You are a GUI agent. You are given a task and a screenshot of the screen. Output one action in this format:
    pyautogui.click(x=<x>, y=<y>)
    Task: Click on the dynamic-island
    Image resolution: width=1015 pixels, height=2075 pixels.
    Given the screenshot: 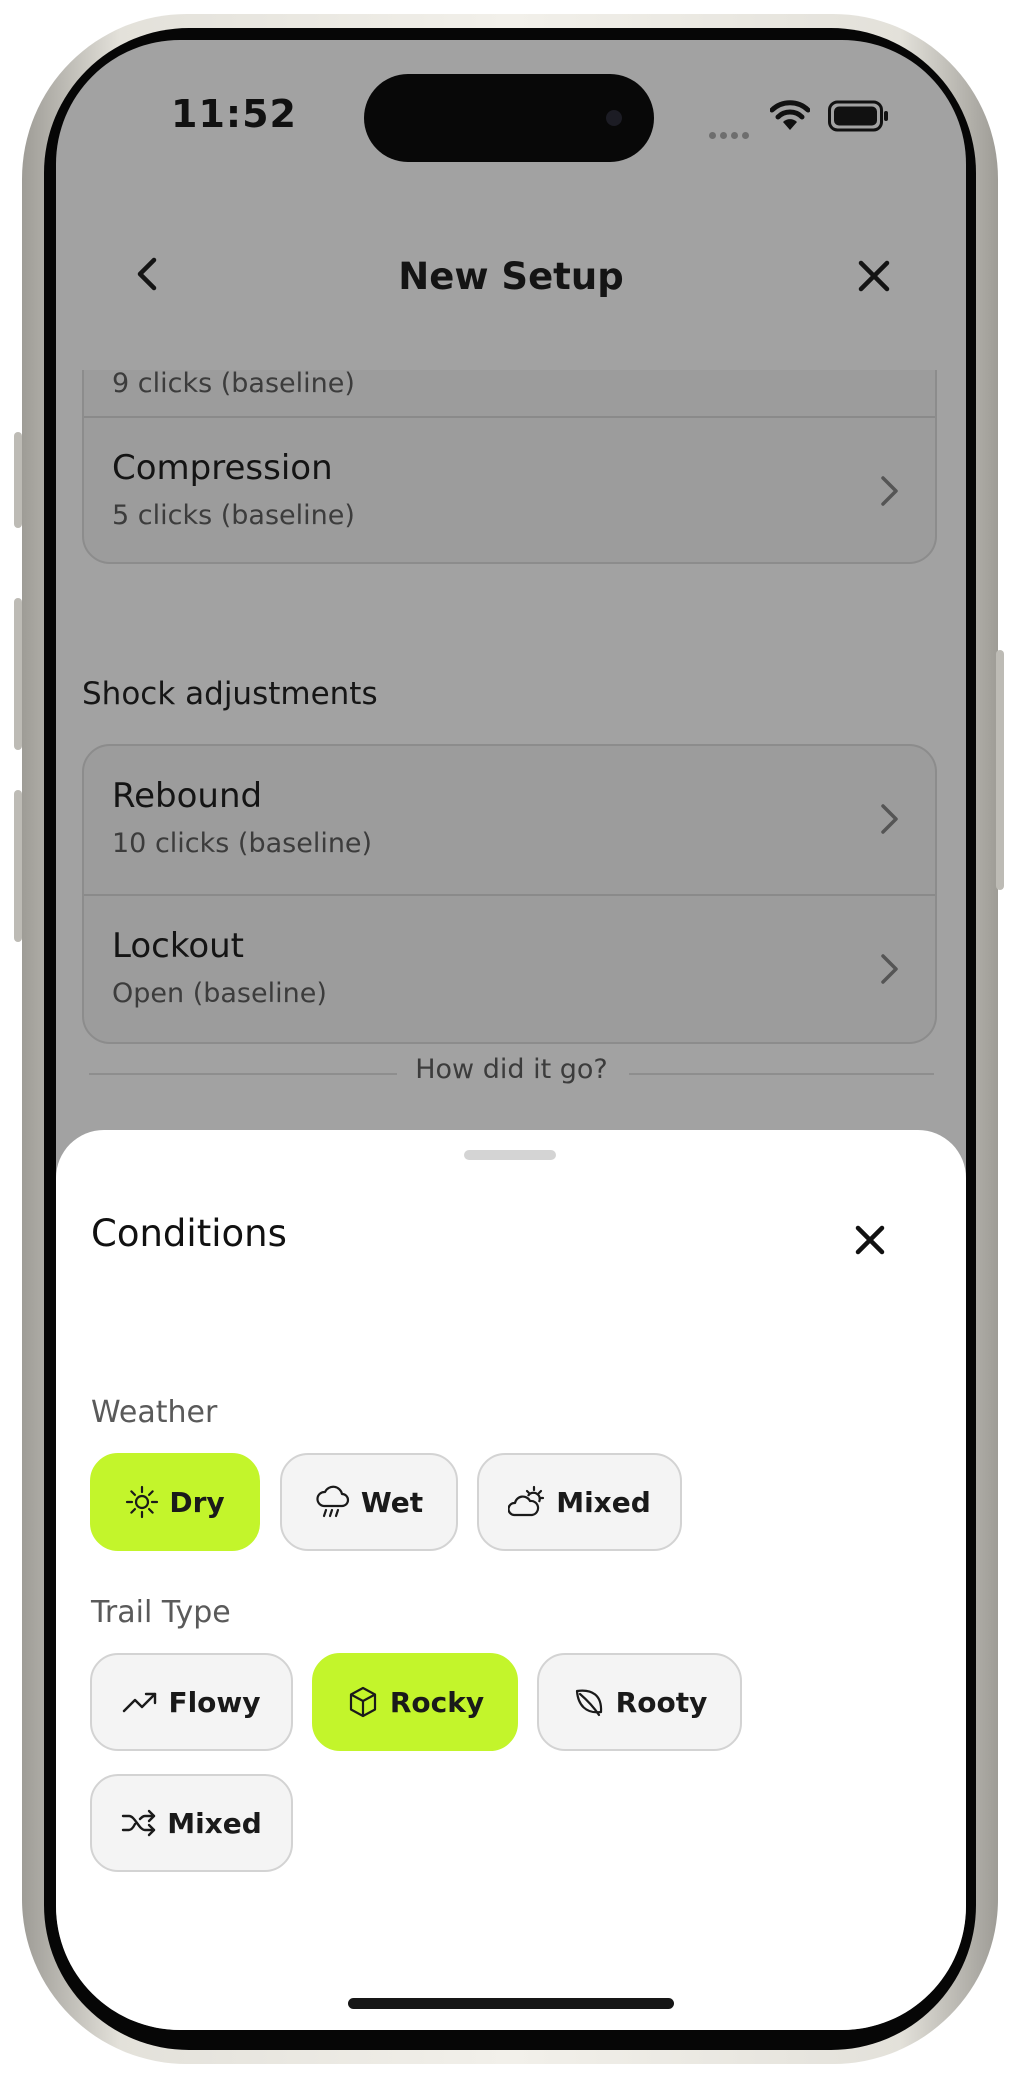 What is the action you would take?
    pyautogui.click(x=509, y=118)
    